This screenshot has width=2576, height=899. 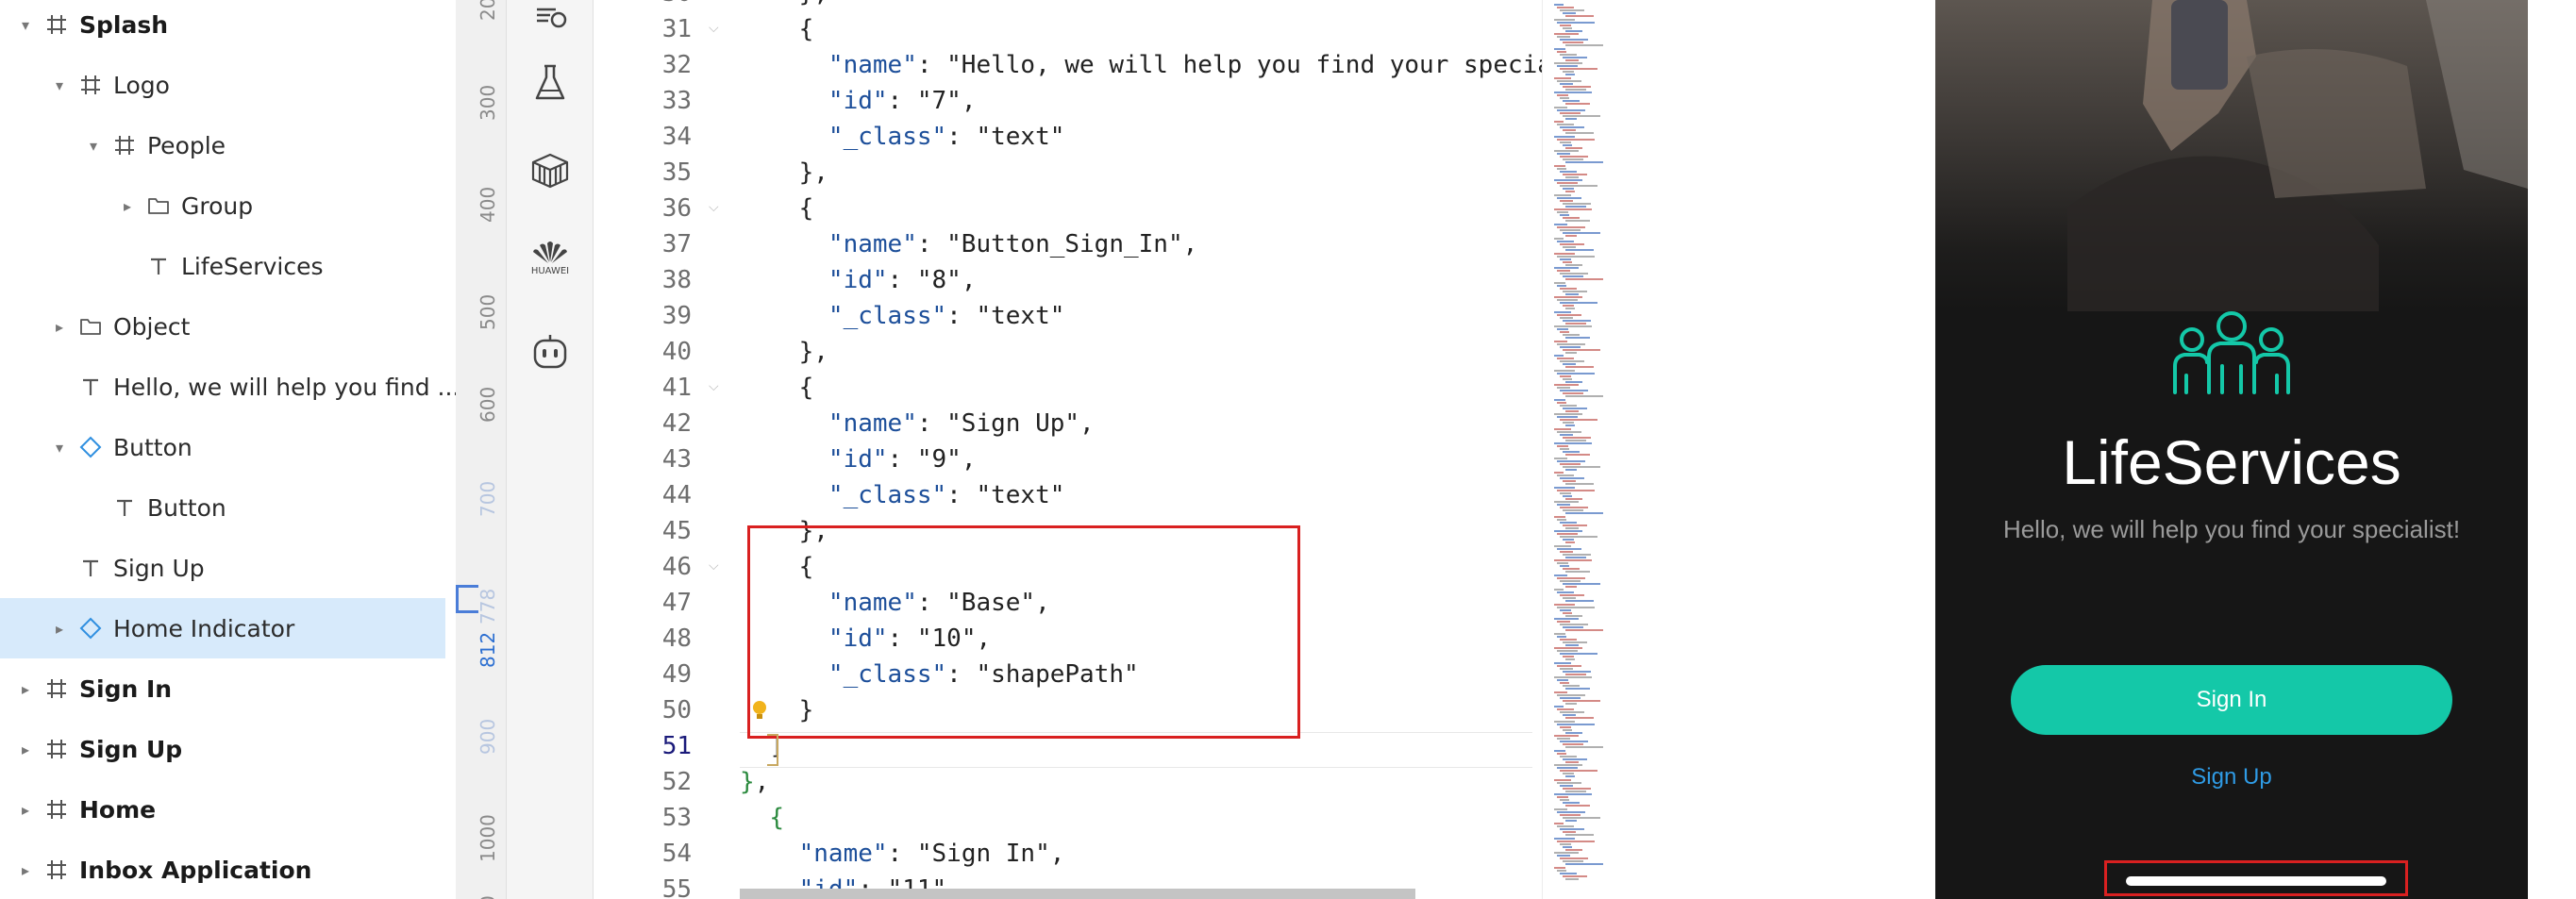 I want to click on code-line: "id": "8",, so click(x=858, y=280).